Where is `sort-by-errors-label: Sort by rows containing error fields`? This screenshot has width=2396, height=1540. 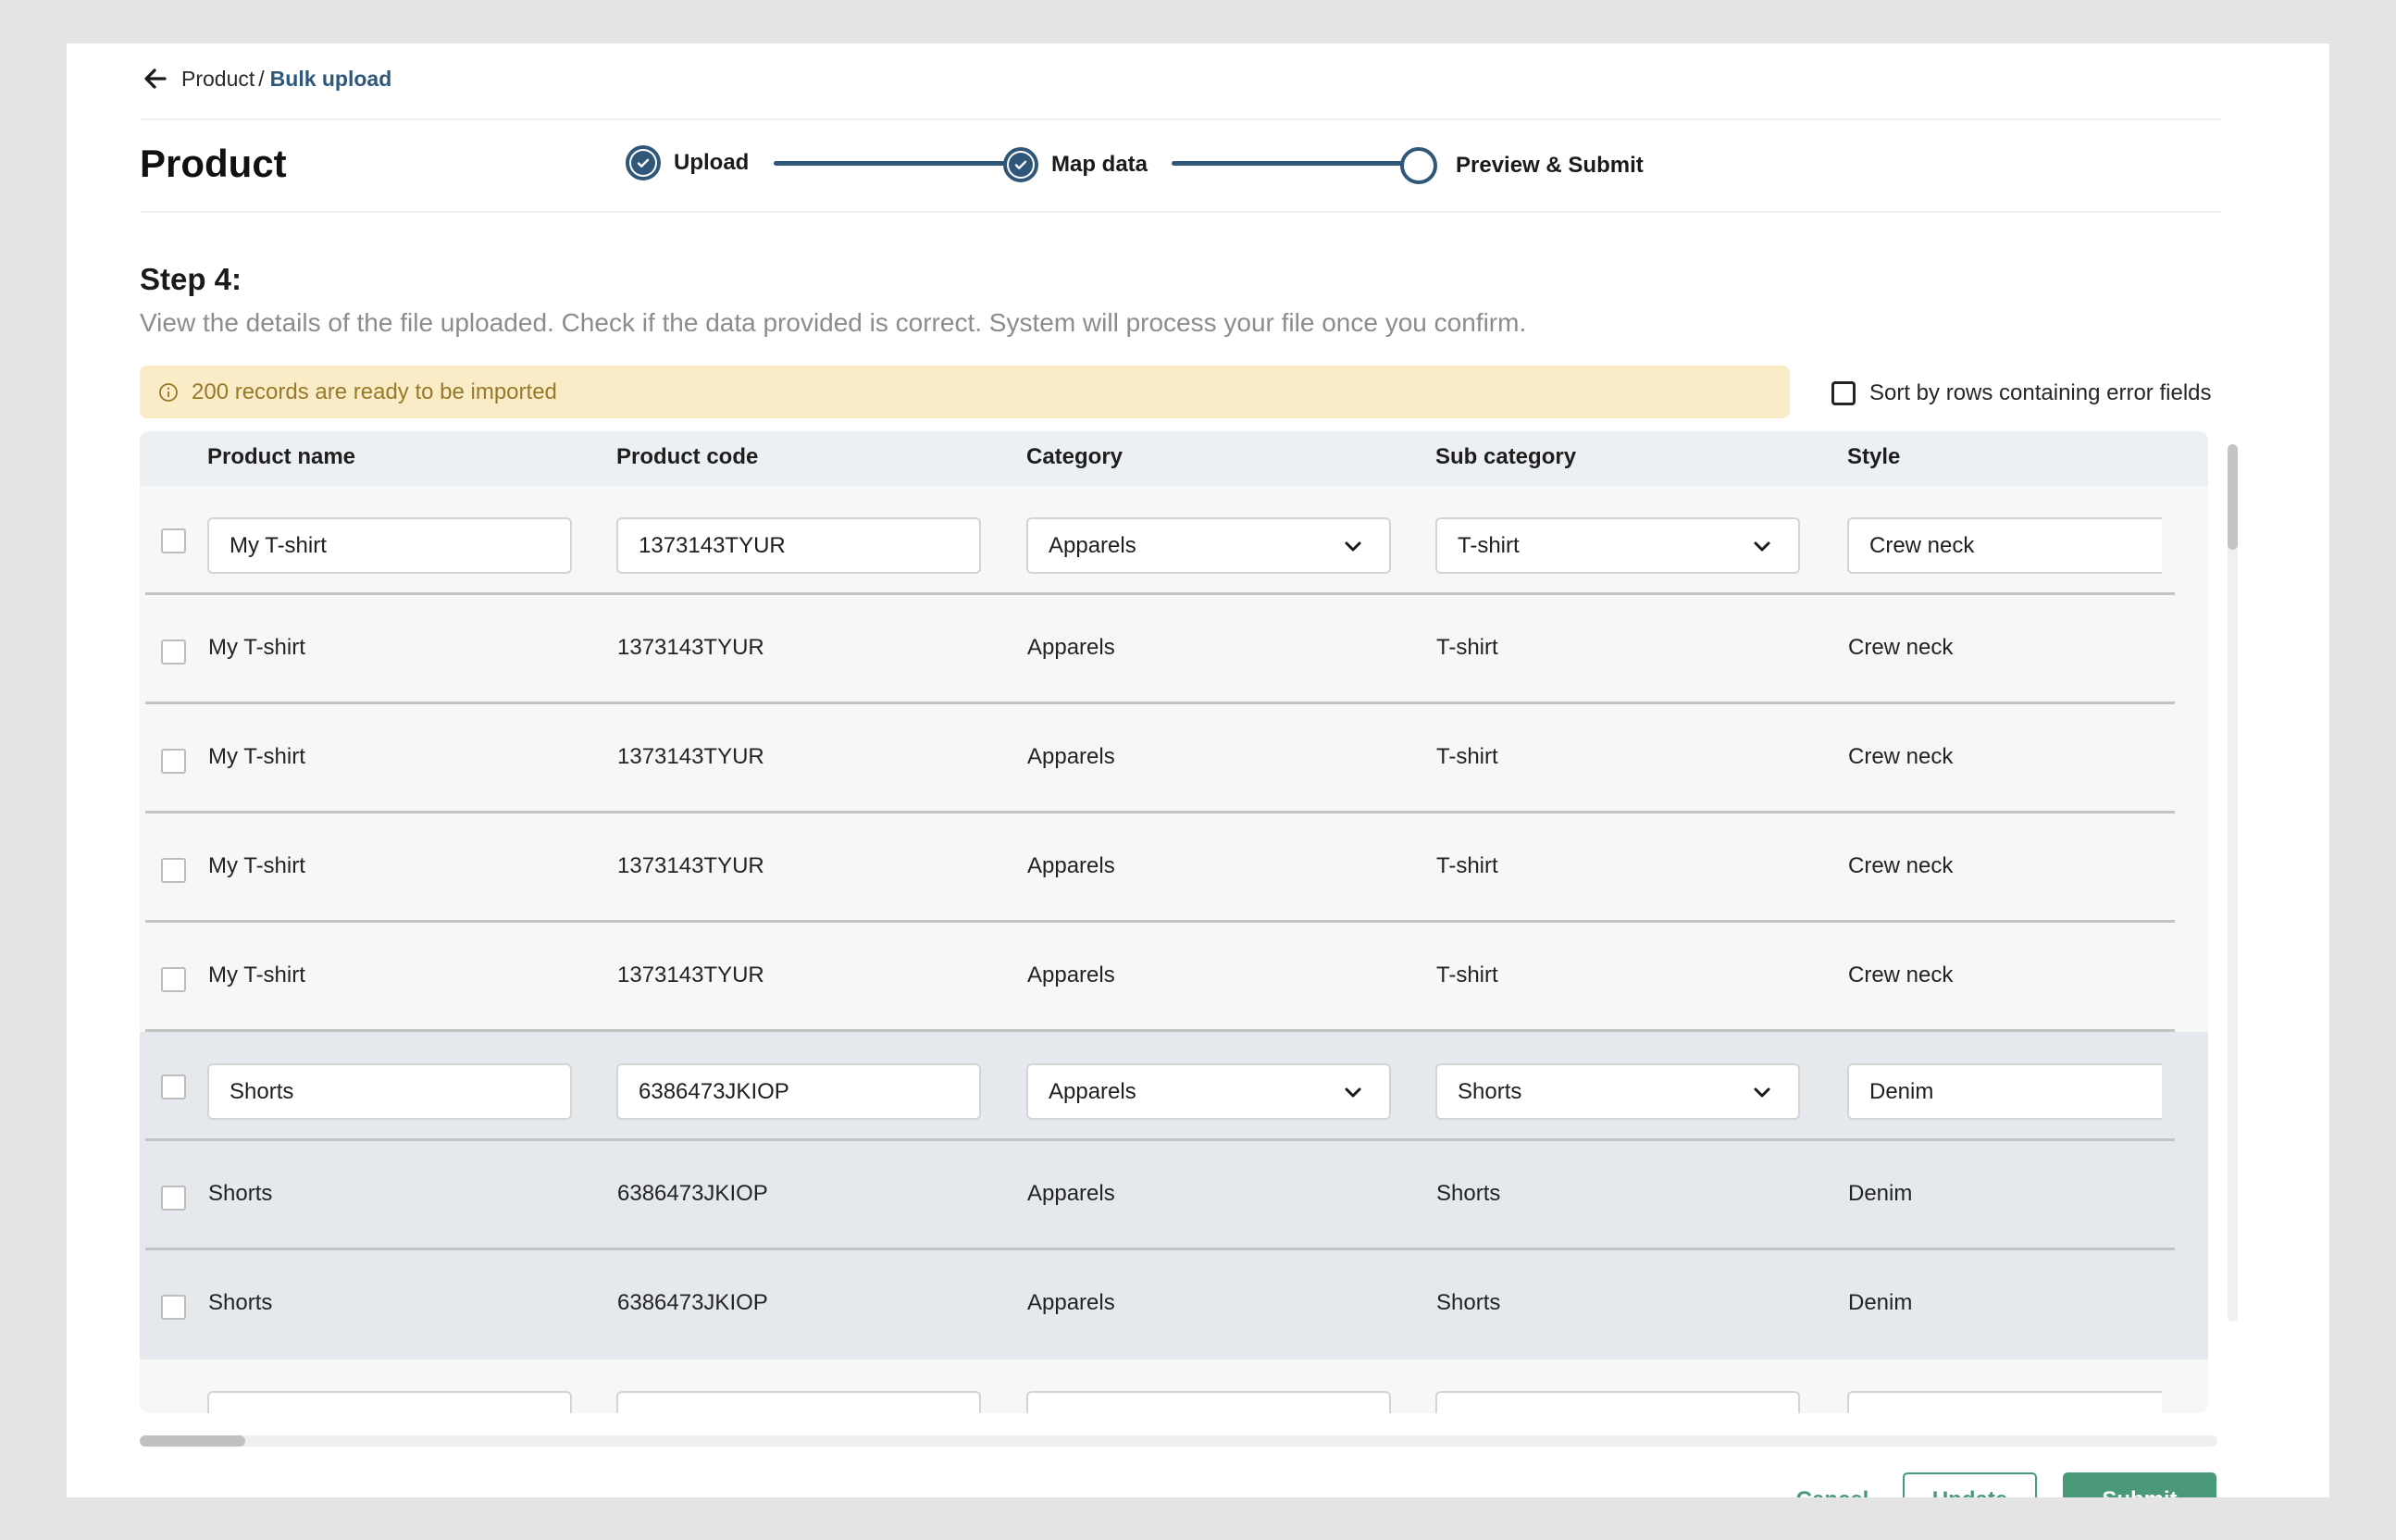 sort-by-errors-label: Sort by rows containing error fields is located at coordinates (2040, 393).